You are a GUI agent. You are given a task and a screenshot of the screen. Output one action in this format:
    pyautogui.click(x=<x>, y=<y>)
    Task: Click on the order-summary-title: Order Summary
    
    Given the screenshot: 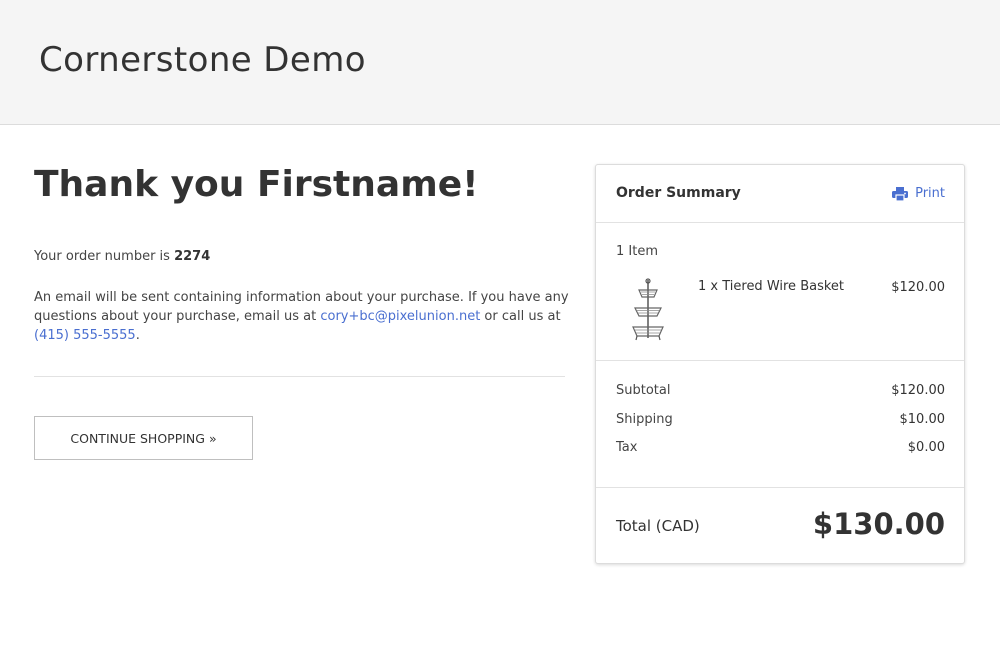 What is the action you would take?
    pyautogui.click(x=678, y=193)
    